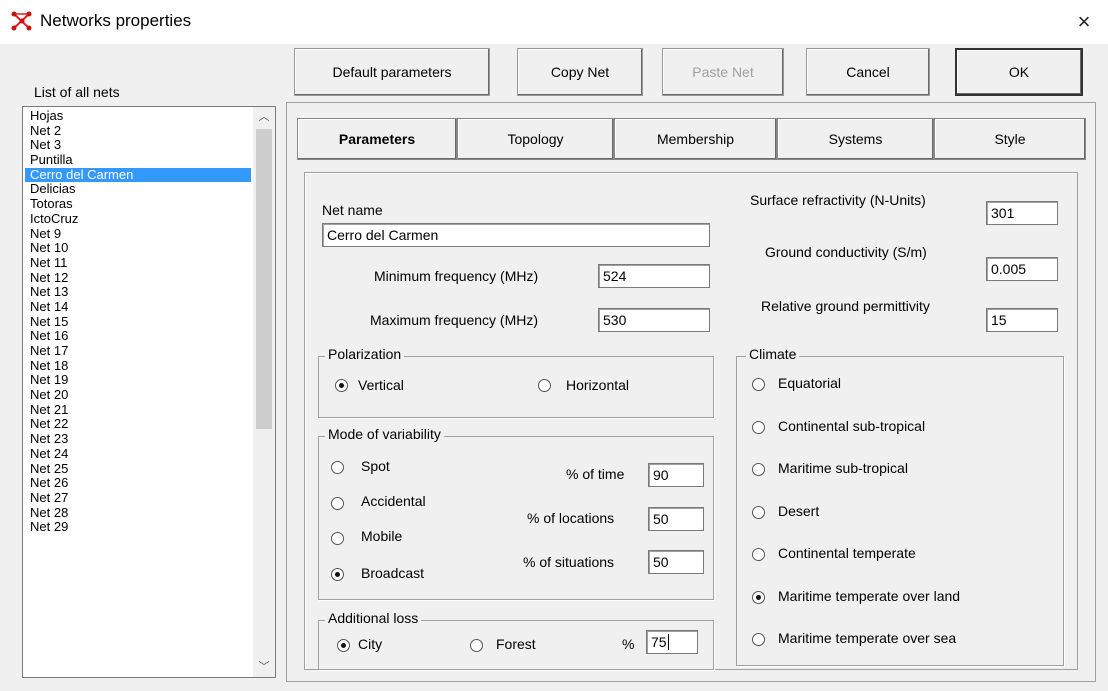 The width and height of the screenshot is (1108, 691). I want to click on list-item: Net 23, so click(138, 439).